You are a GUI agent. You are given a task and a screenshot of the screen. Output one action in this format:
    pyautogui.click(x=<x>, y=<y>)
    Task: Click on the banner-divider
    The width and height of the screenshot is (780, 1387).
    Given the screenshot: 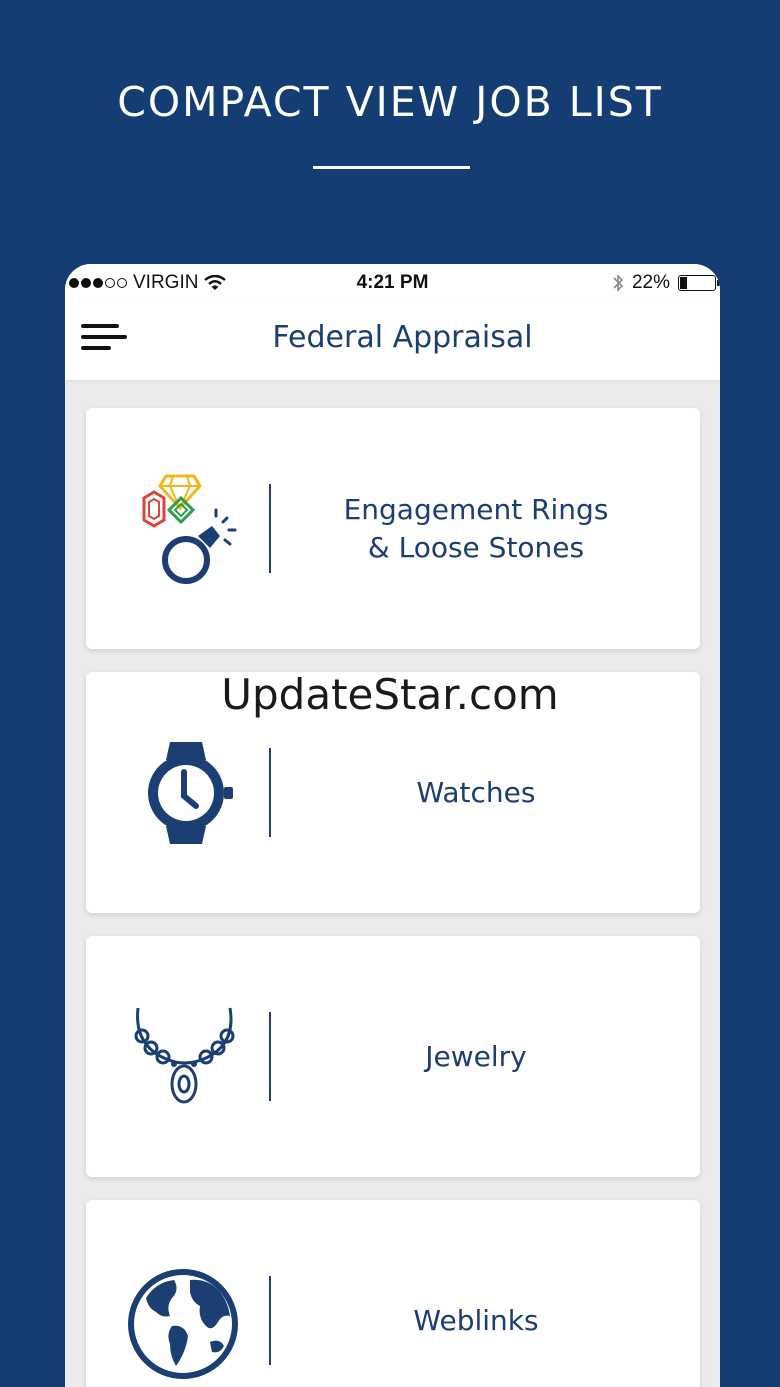 What is the action you would take?
    pyautogui.click(x=391, y=167)
    